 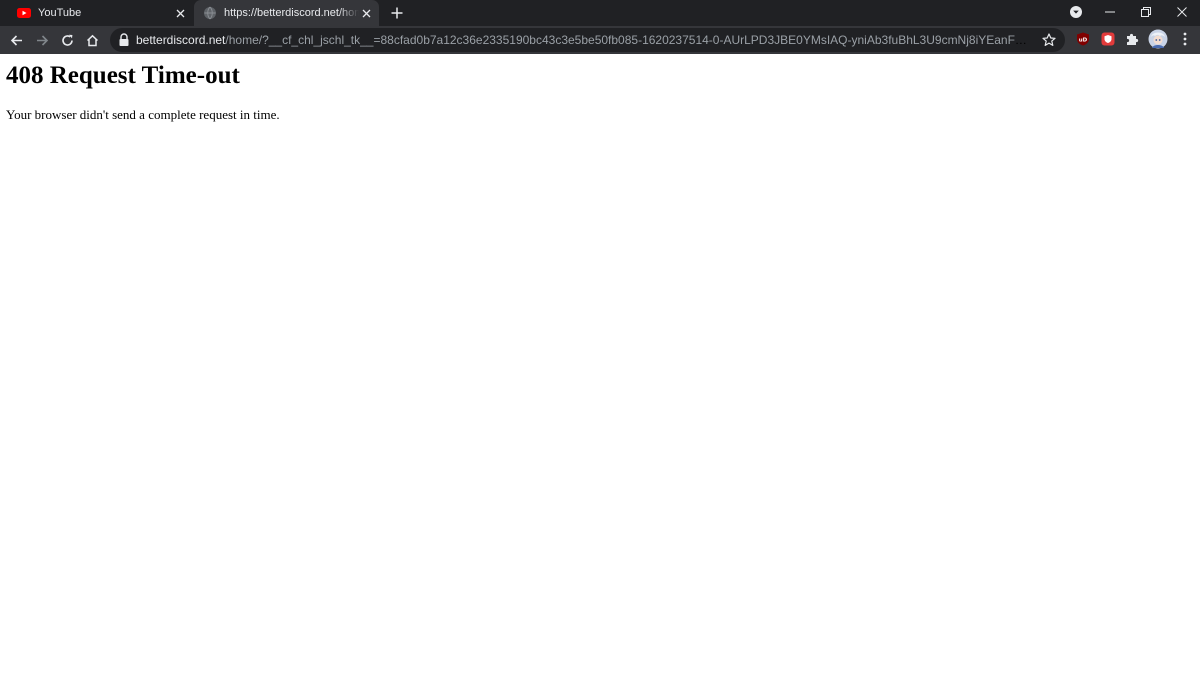 I want to click on ublock-origin-icon: uD, so click(x=1083, y=39).